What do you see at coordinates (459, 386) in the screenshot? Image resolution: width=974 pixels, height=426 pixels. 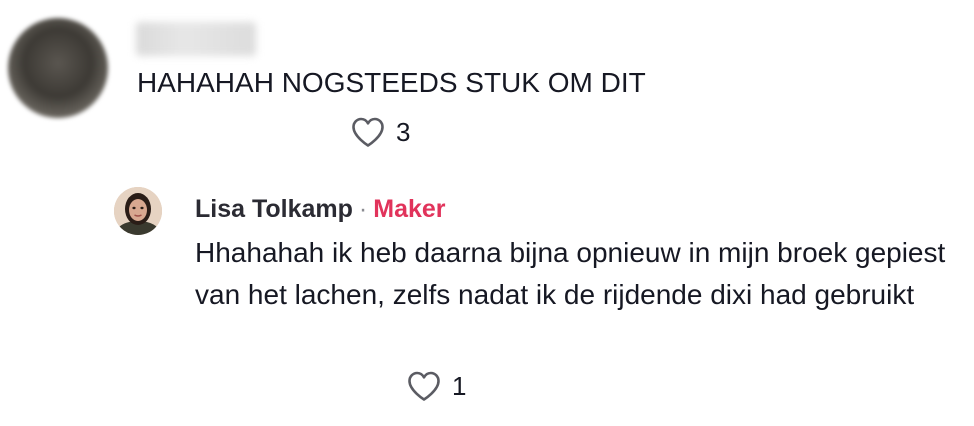 I see `like-count: 1` at bounding box center [459, 386].